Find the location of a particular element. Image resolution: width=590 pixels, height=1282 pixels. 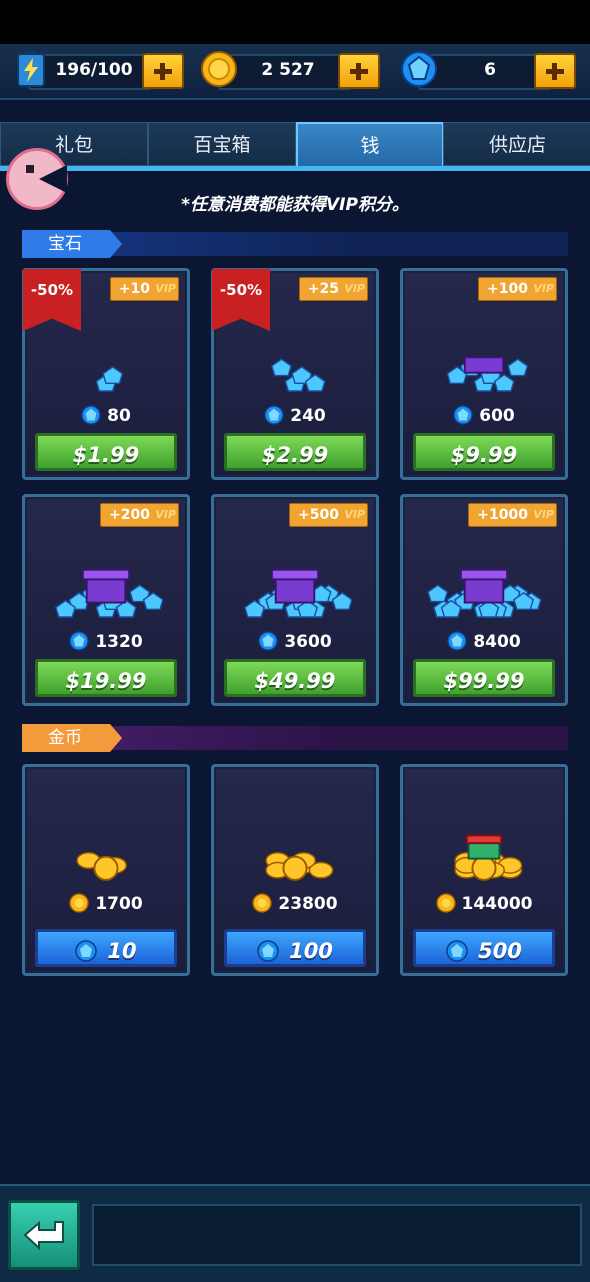

energy-counter: 196/100 is located at coordinates (100, 70).